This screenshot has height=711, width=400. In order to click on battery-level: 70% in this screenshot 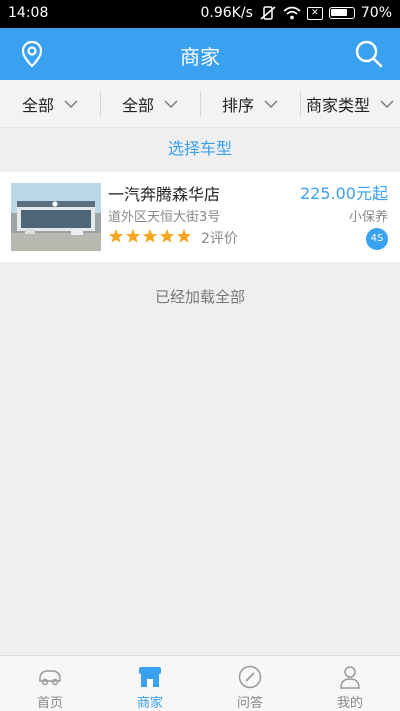, I will do `click(376, 13)`.